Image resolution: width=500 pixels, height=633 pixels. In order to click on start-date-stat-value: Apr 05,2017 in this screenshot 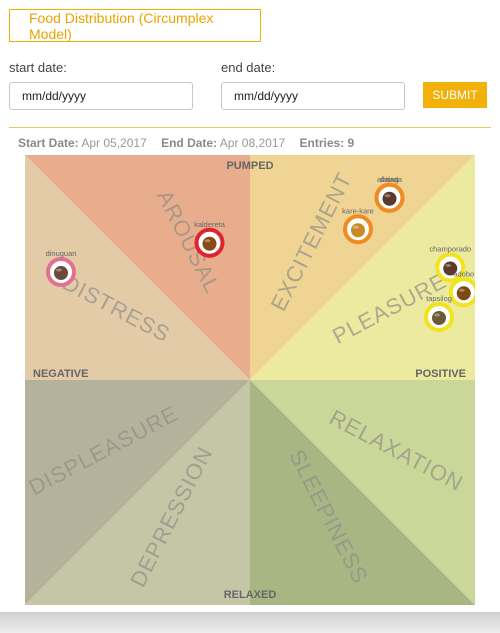, I will do `click(114, 143)`.